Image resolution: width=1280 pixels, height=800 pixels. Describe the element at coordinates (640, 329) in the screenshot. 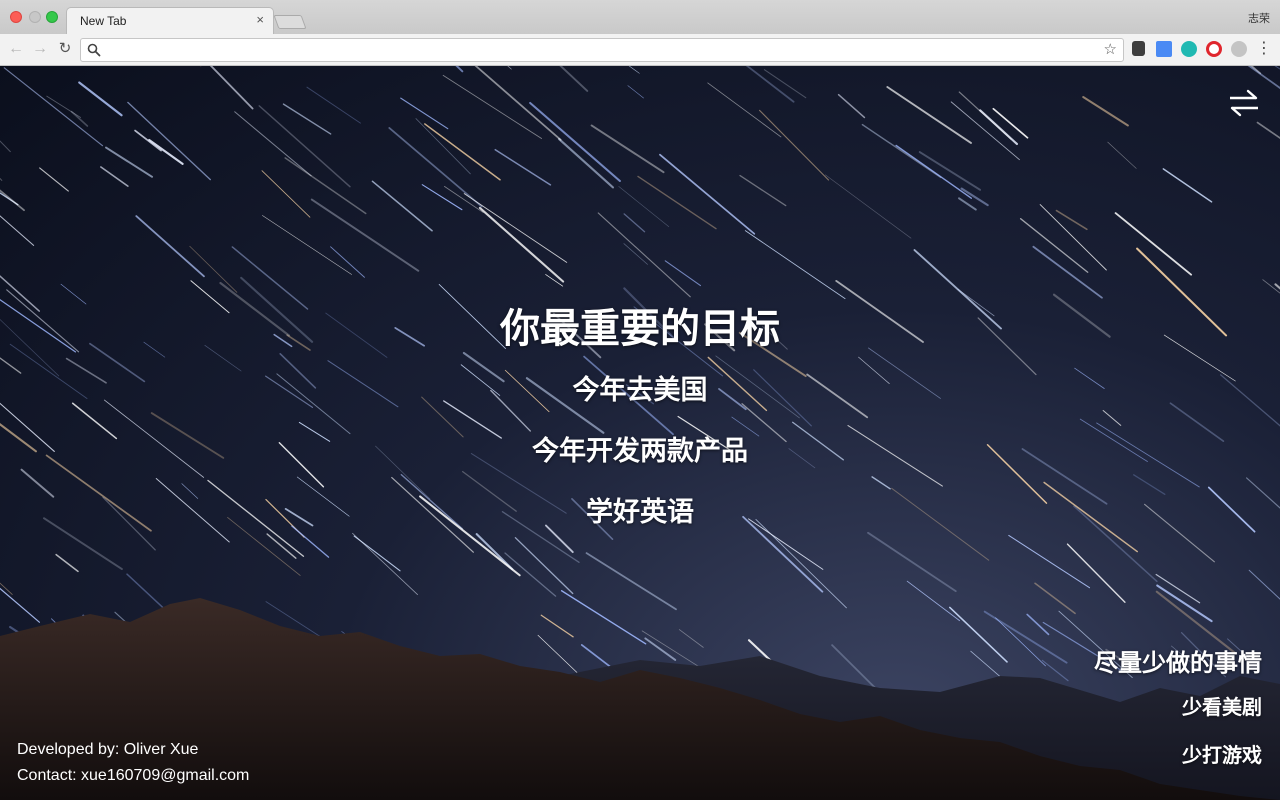

I see `goals-heading: 你最重要的目标` at that location.